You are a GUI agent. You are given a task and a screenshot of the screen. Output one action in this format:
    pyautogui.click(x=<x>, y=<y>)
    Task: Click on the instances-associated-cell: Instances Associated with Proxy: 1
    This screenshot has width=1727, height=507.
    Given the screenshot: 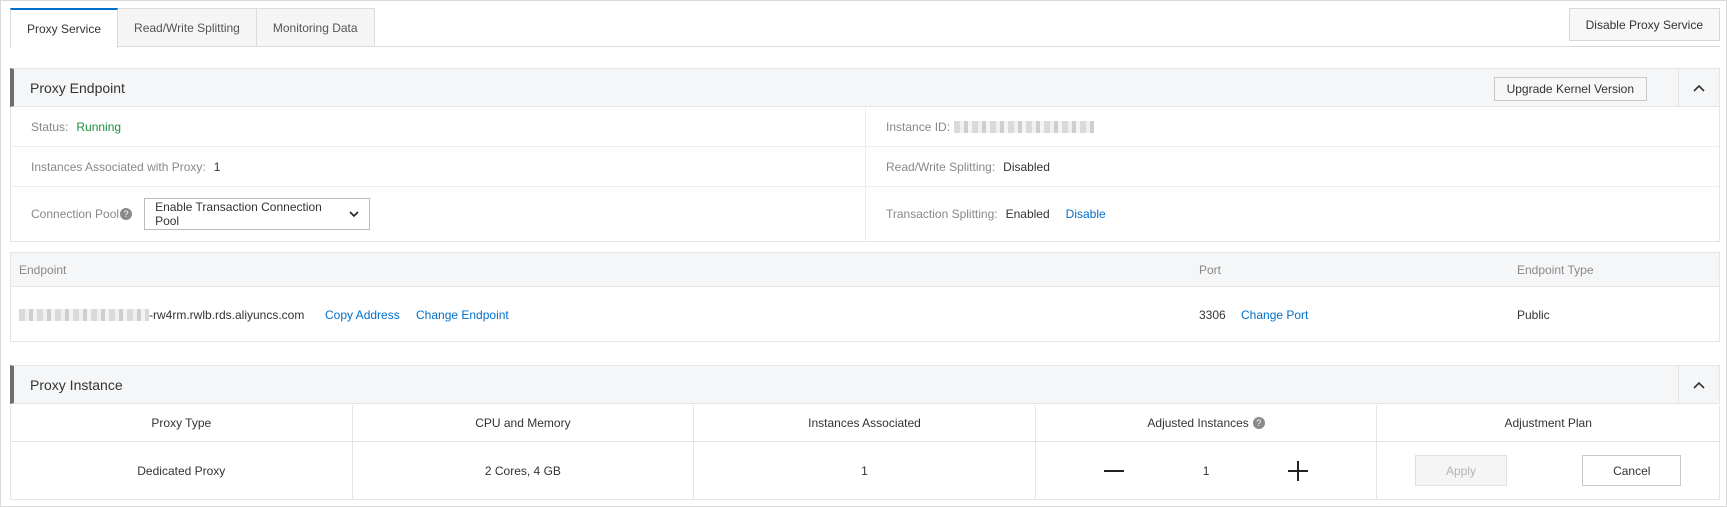 What is the action you would take?
    pyautogui.click(x=438, y=166)
    